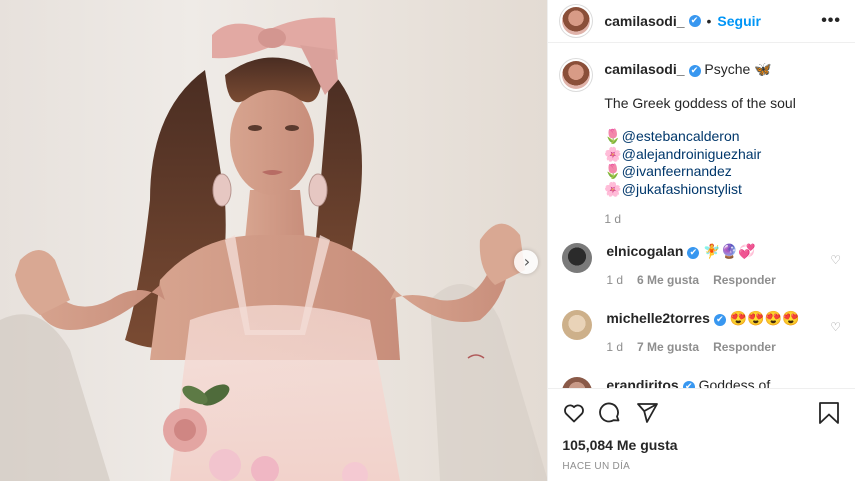 This screenshot has height=481, width=855. What do you see at coordinates (702, 347) in the screenshot?
I see `comment-meta: 1 d 7 Me gusta Responder` at bounding box center [702, 347].